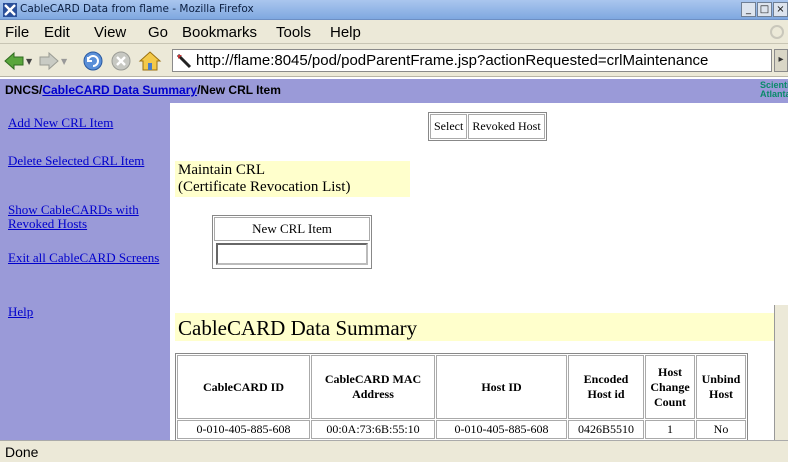  Describe the element at coordinates (475, 327) in the screenshot. I see `summary-title: CableCARD Data Summary` at that location.